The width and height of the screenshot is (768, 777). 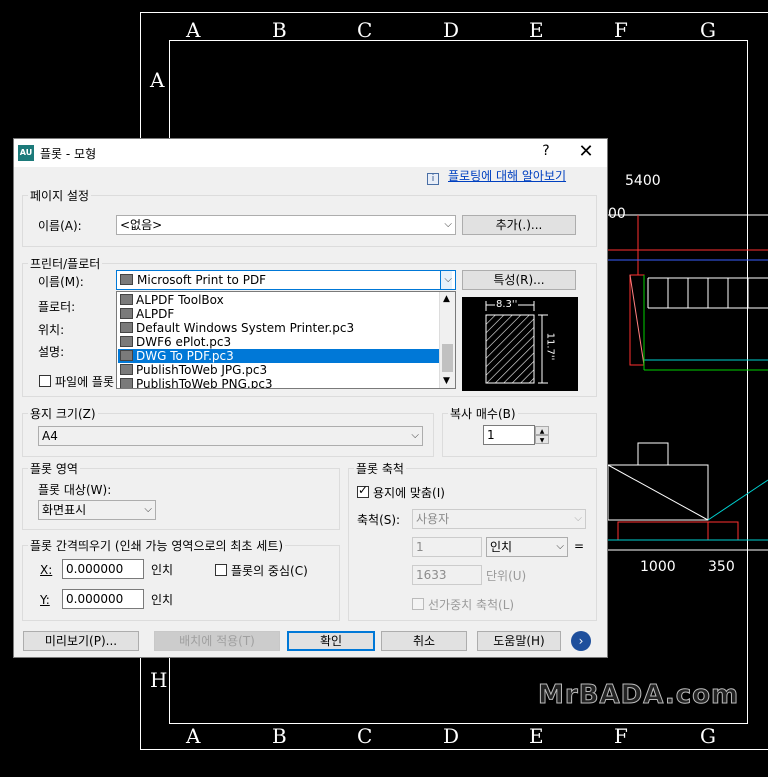 What do you see at coordinates (424, 641) in the screenshot?
I see `cancel-button: 취소` at bounding box center [424, 641].